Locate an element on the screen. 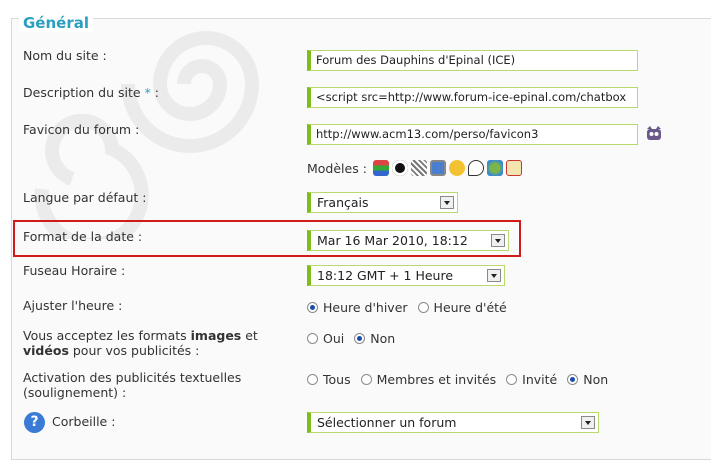 This screenshot has width=711, height=460. language-select: Français is located at coordinates (382, 202).